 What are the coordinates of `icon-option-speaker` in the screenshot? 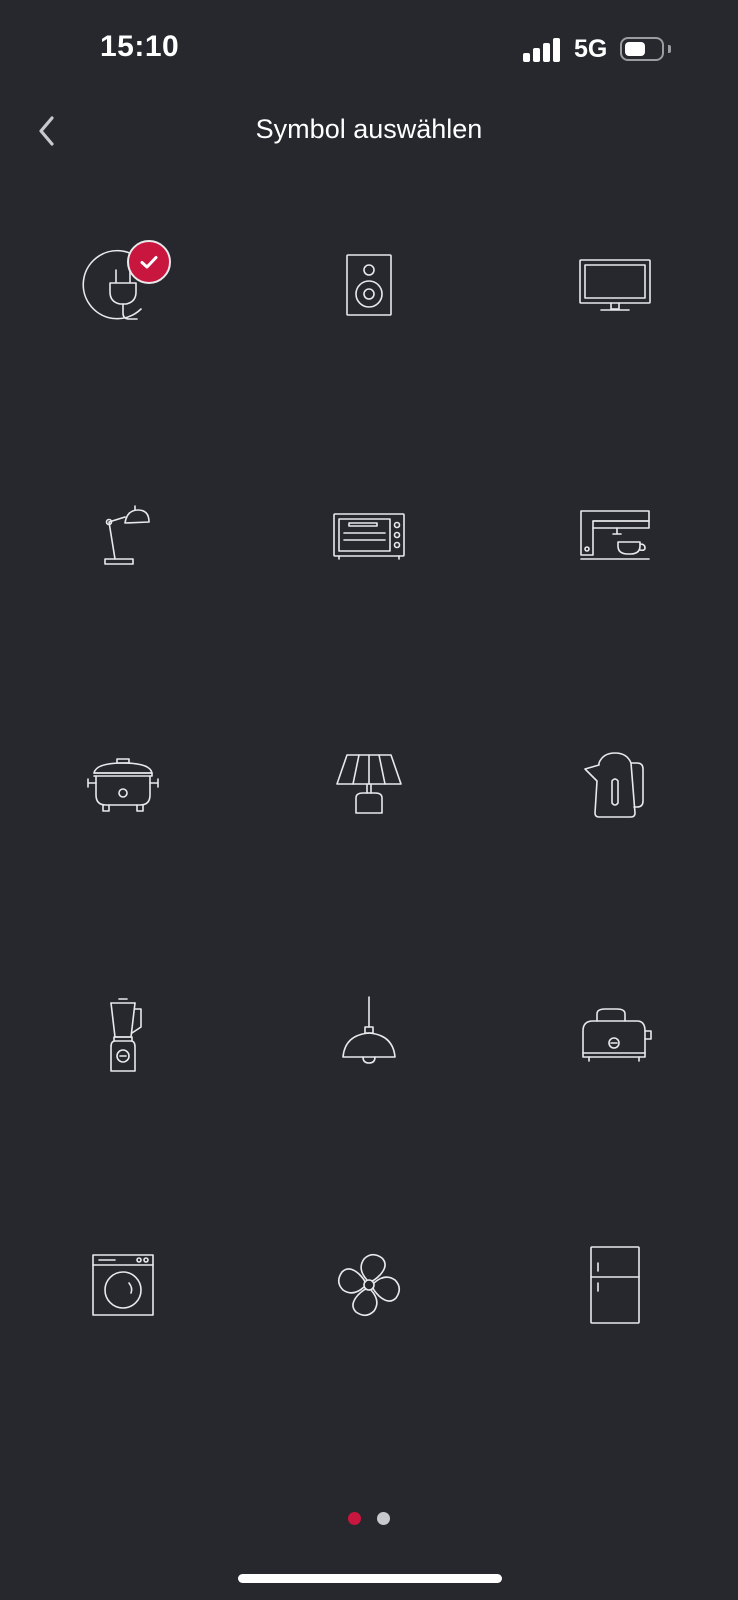 It's located at (369, 285).